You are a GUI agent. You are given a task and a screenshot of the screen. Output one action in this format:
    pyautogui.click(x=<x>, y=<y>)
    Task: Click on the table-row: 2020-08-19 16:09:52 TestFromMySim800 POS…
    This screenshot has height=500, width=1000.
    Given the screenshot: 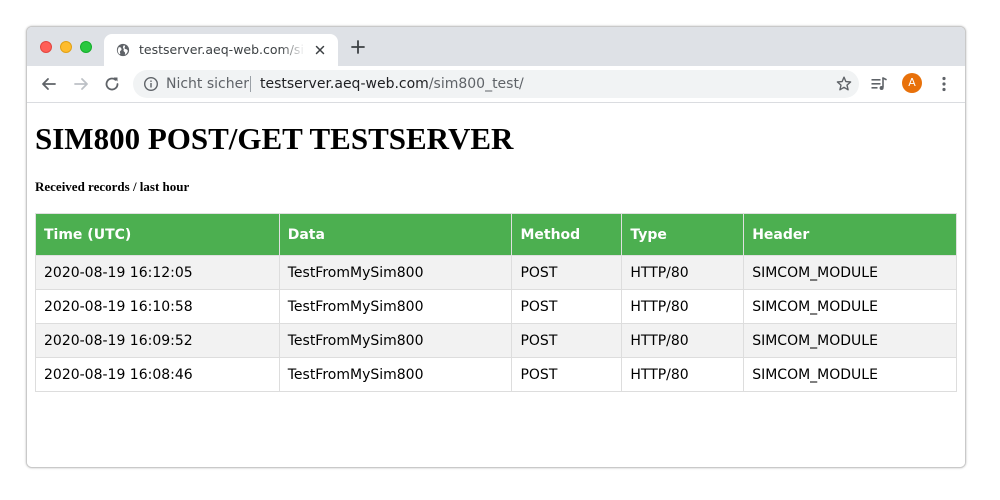 What is the action you would take?
    pyautogui.click(x=496, y=340)
    